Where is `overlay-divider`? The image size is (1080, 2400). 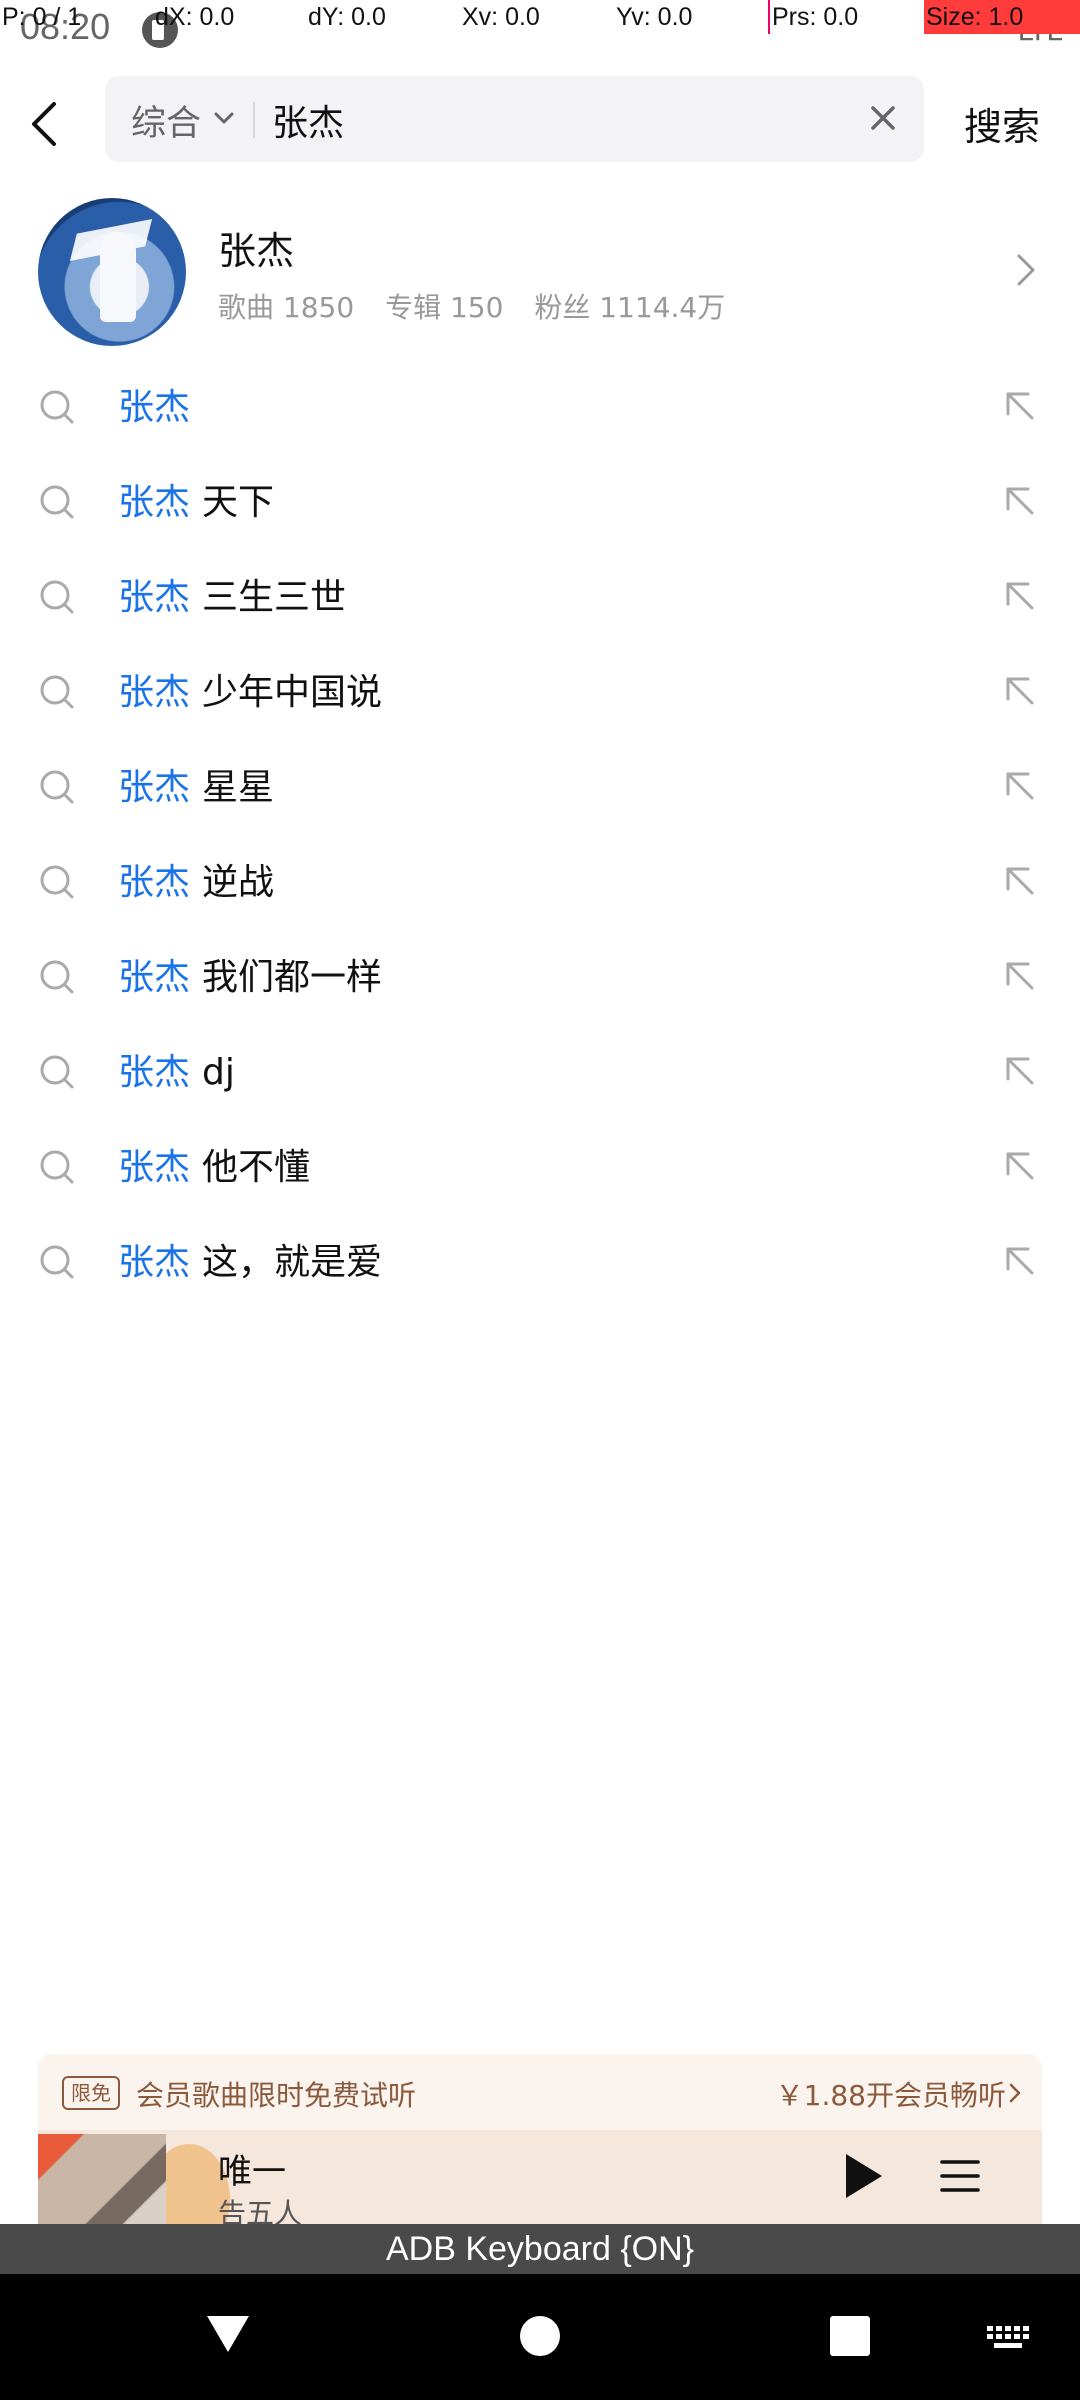 overlay-divider is located at coordinates (769, 17).